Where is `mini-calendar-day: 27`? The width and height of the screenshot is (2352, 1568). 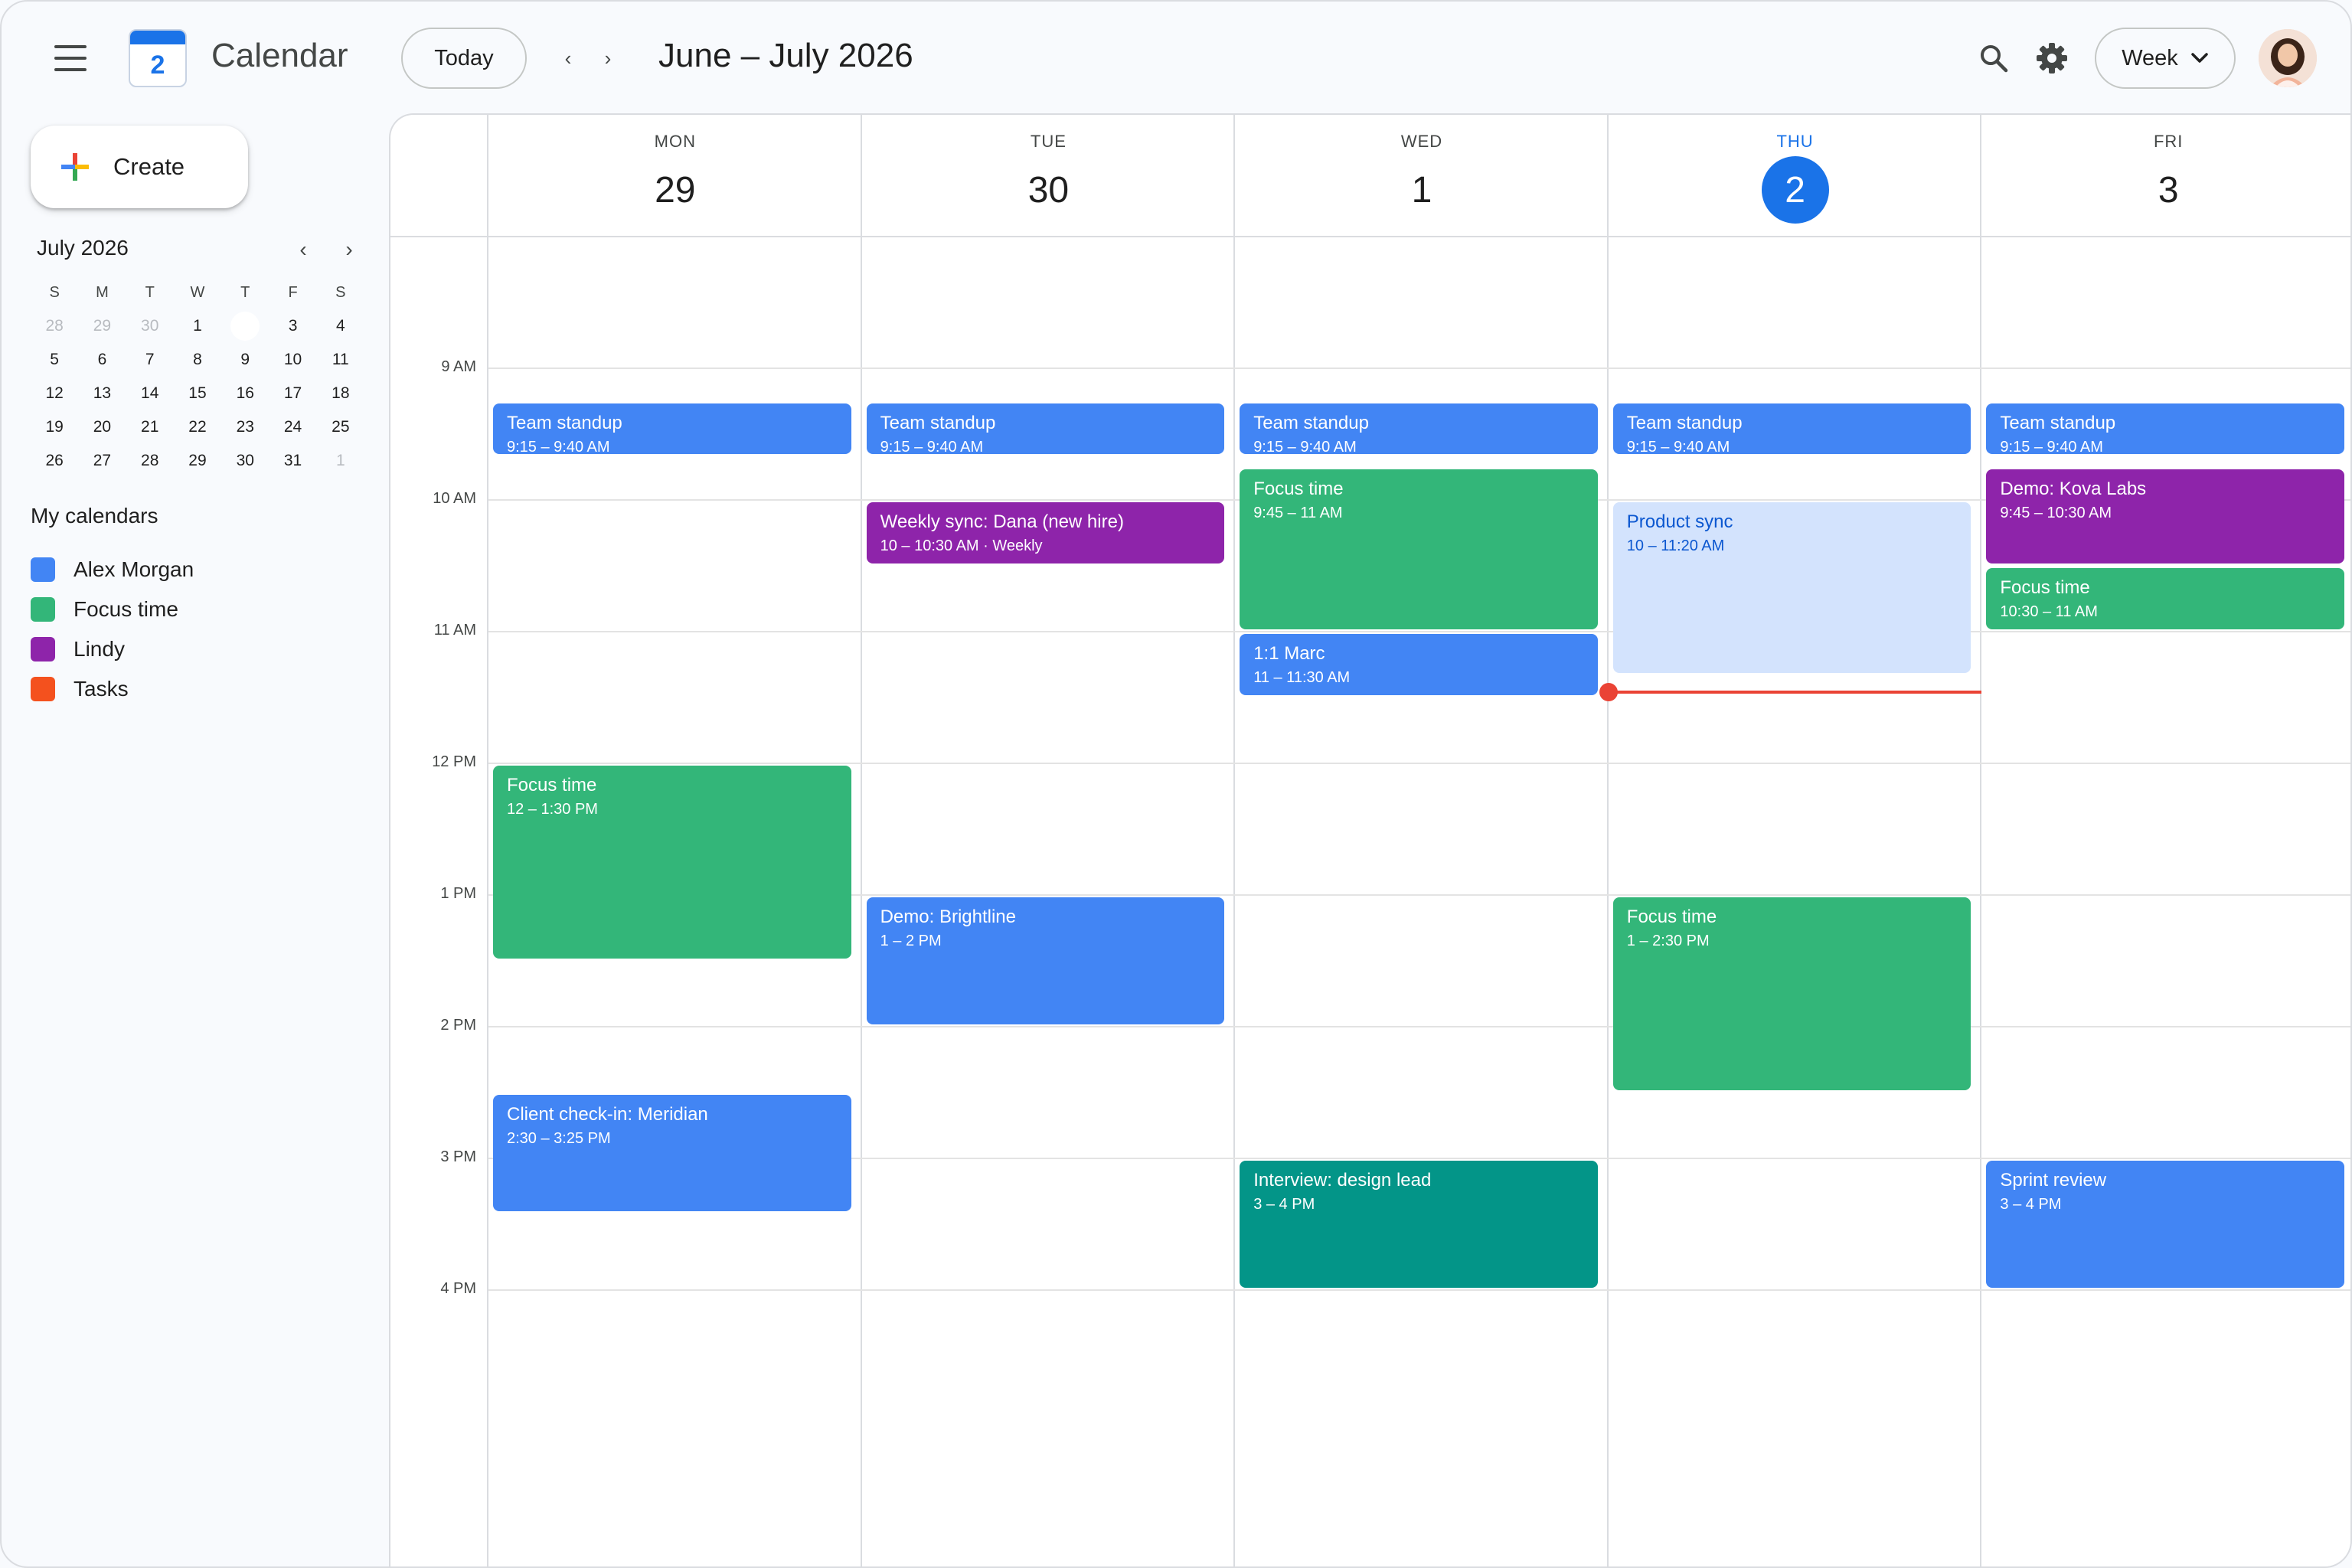 mini-calendar-day: 27 is located at coordinates (102, 461).